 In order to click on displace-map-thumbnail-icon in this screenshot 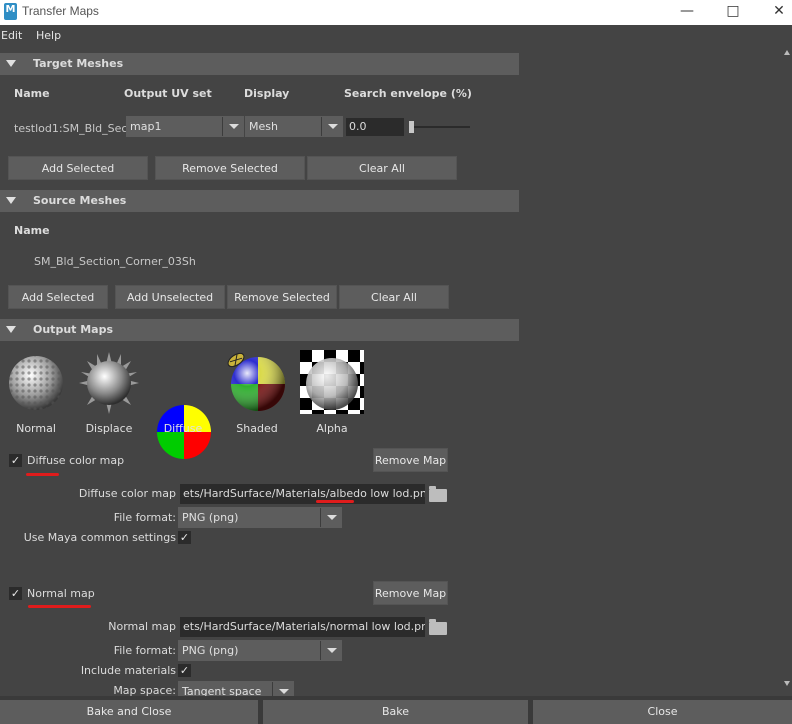, I will do `click(109, 383)`.